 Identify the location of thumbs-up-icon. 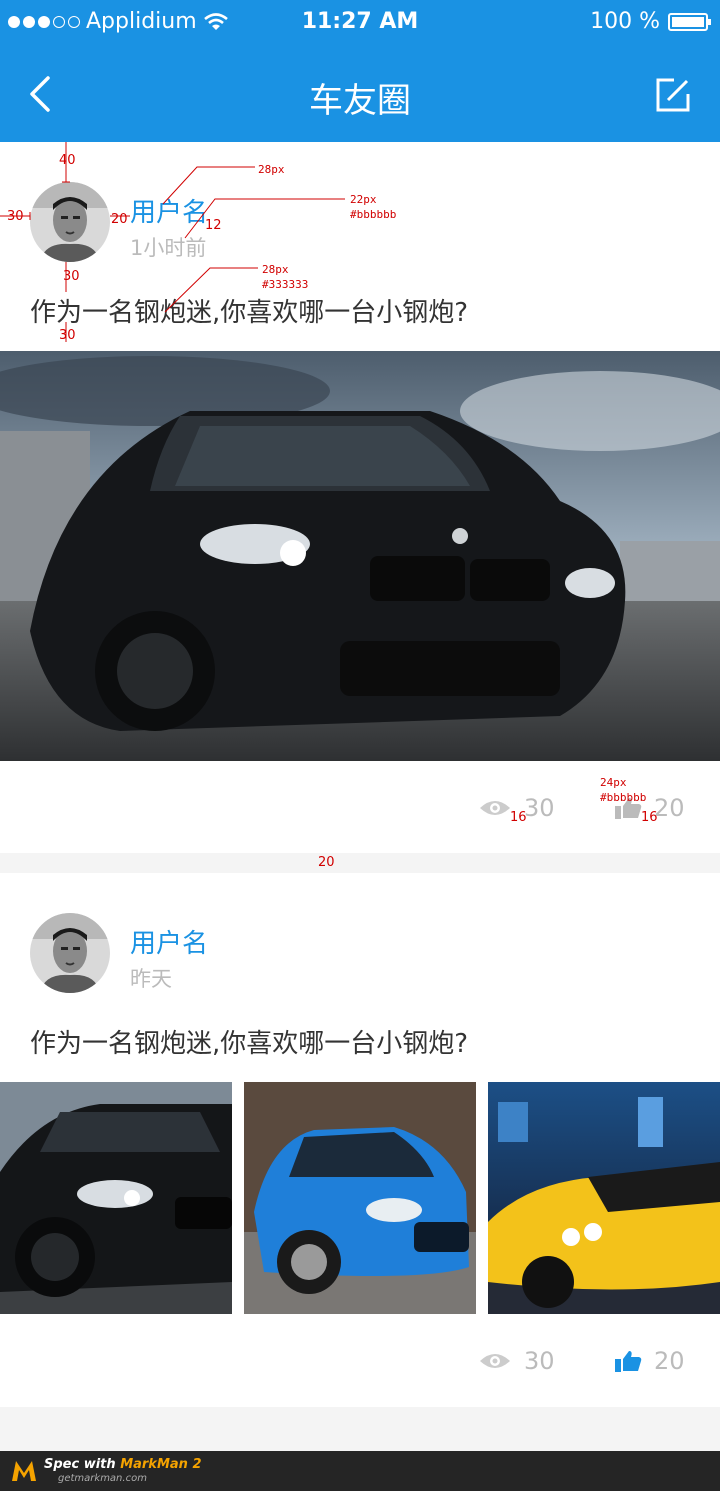
(628, 1361).